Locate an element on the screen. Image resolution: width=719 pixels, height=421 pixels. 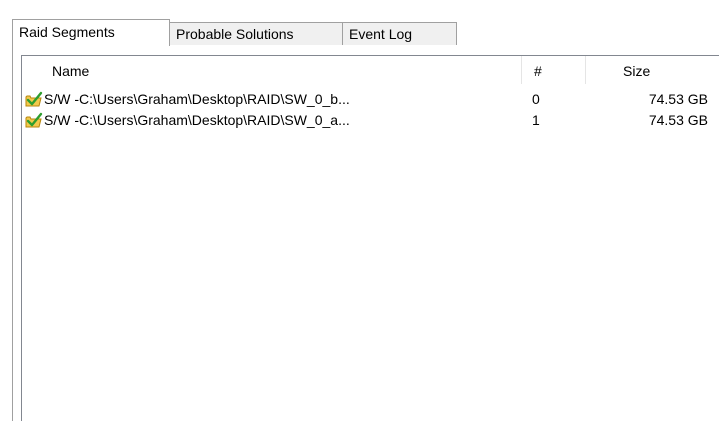
column-header: Name # Size is located at coordinates (370, 71).